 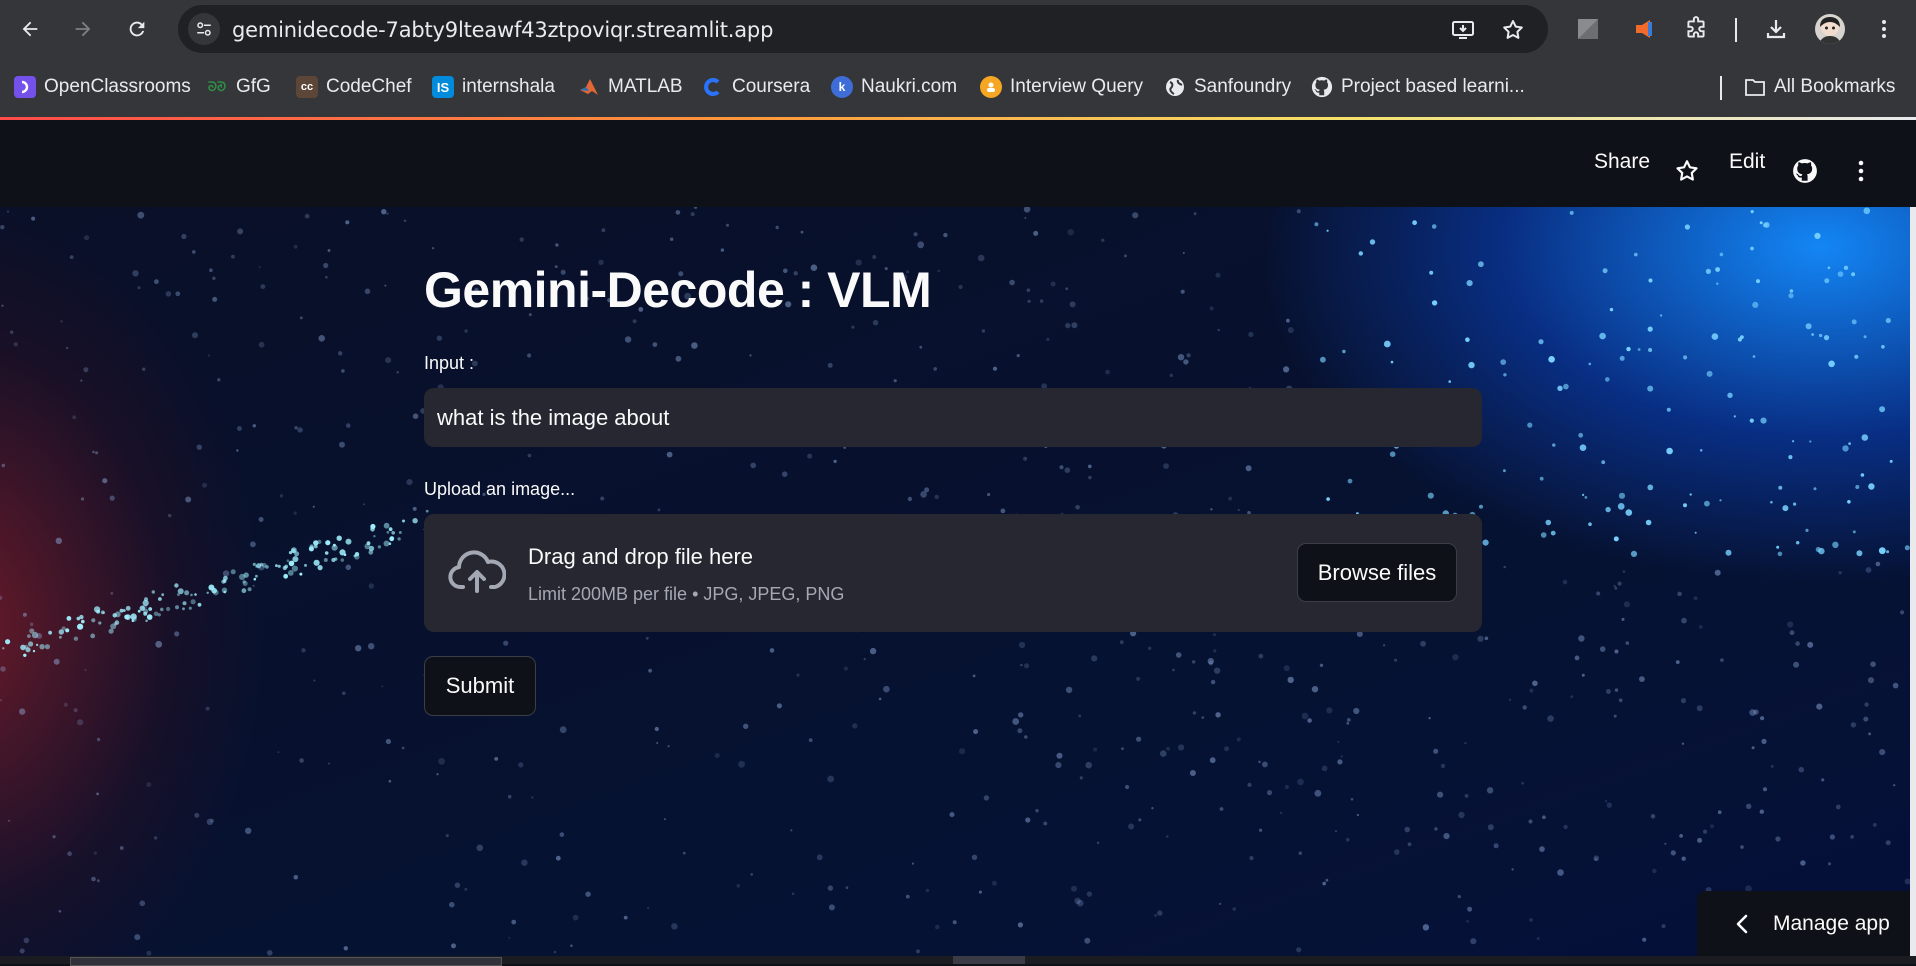 I want to click on taskbar-preview, so click(x=286, y=961).